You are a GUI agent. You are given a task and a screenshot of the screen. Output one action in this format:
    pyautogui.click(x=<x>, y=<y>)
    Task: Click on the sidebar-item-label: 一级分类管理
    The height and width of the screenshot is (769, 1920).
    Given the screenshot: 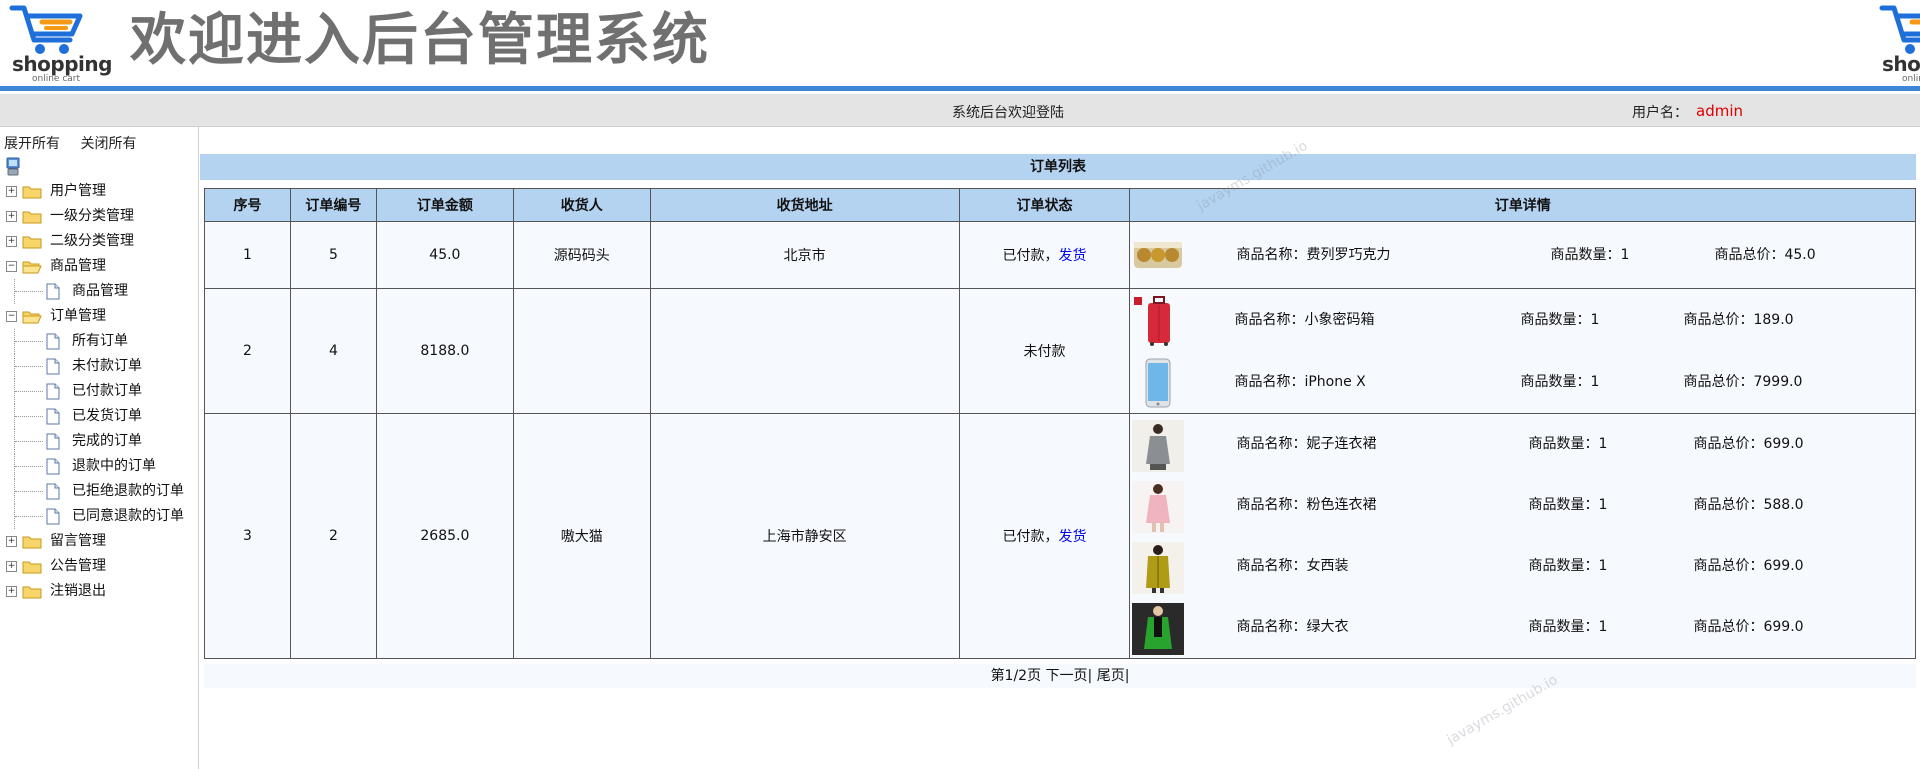 What is the action you would take?
    pyautogui.click(x=92, y=216)
    